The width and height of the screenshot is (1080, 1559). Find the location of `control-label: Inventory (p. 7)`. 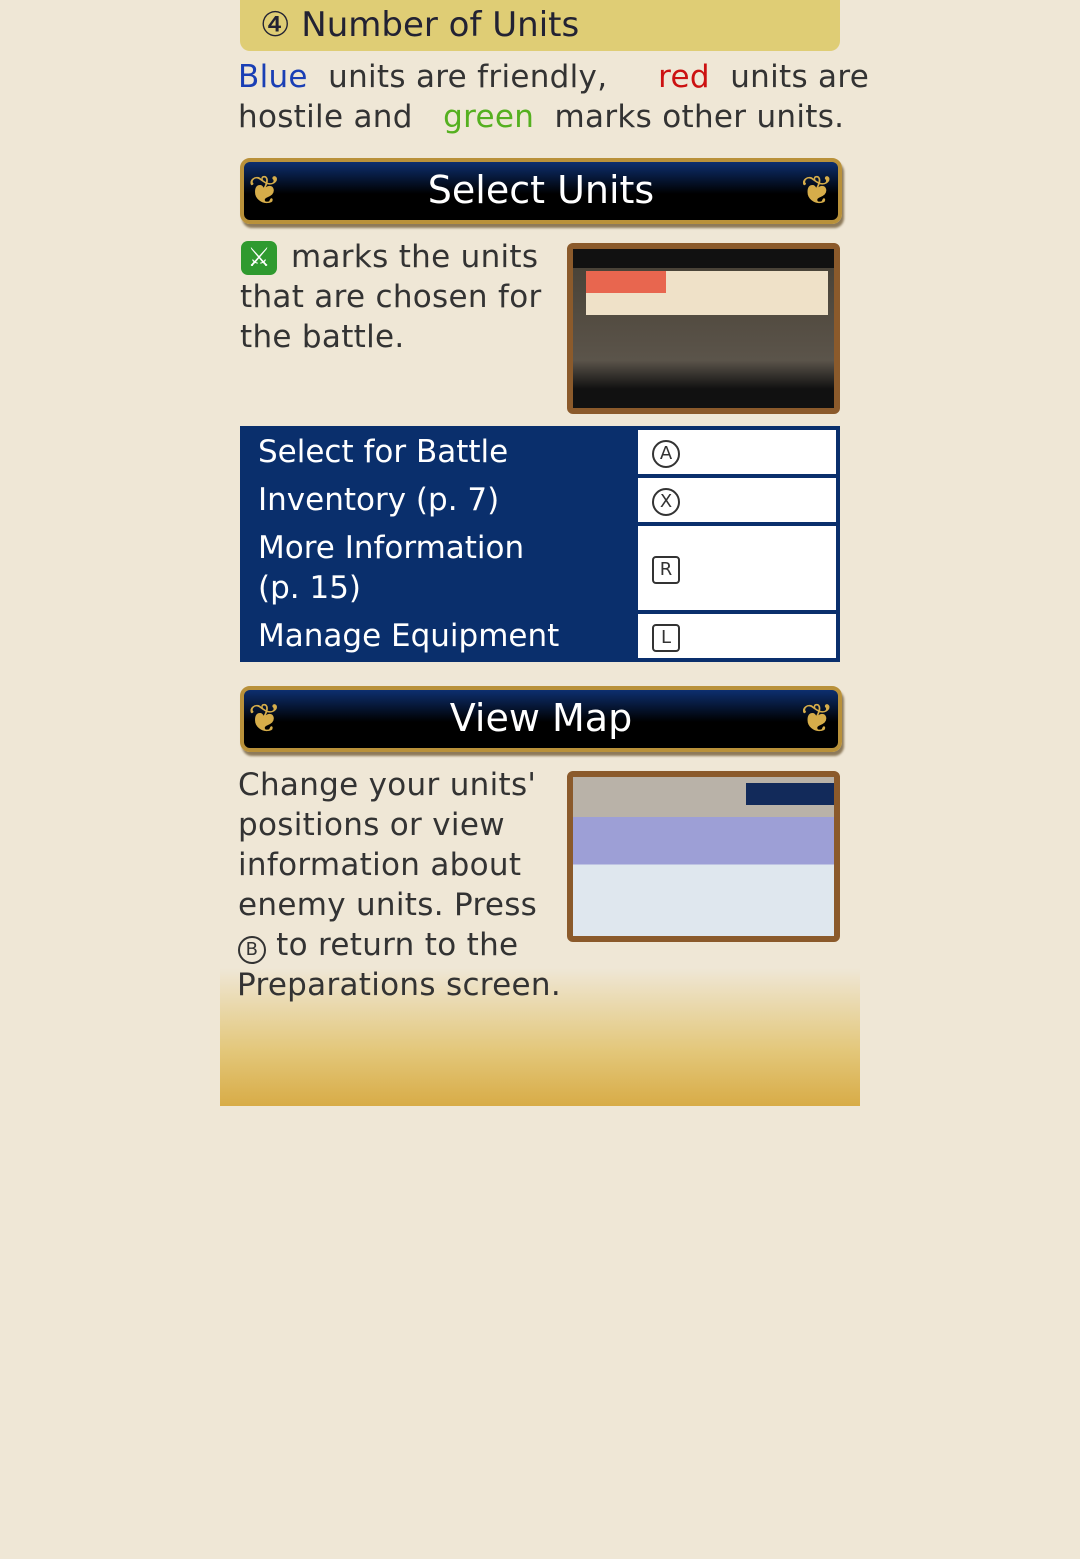

control-label: Inventory (p. 7) is located at coordinates (439, 500).